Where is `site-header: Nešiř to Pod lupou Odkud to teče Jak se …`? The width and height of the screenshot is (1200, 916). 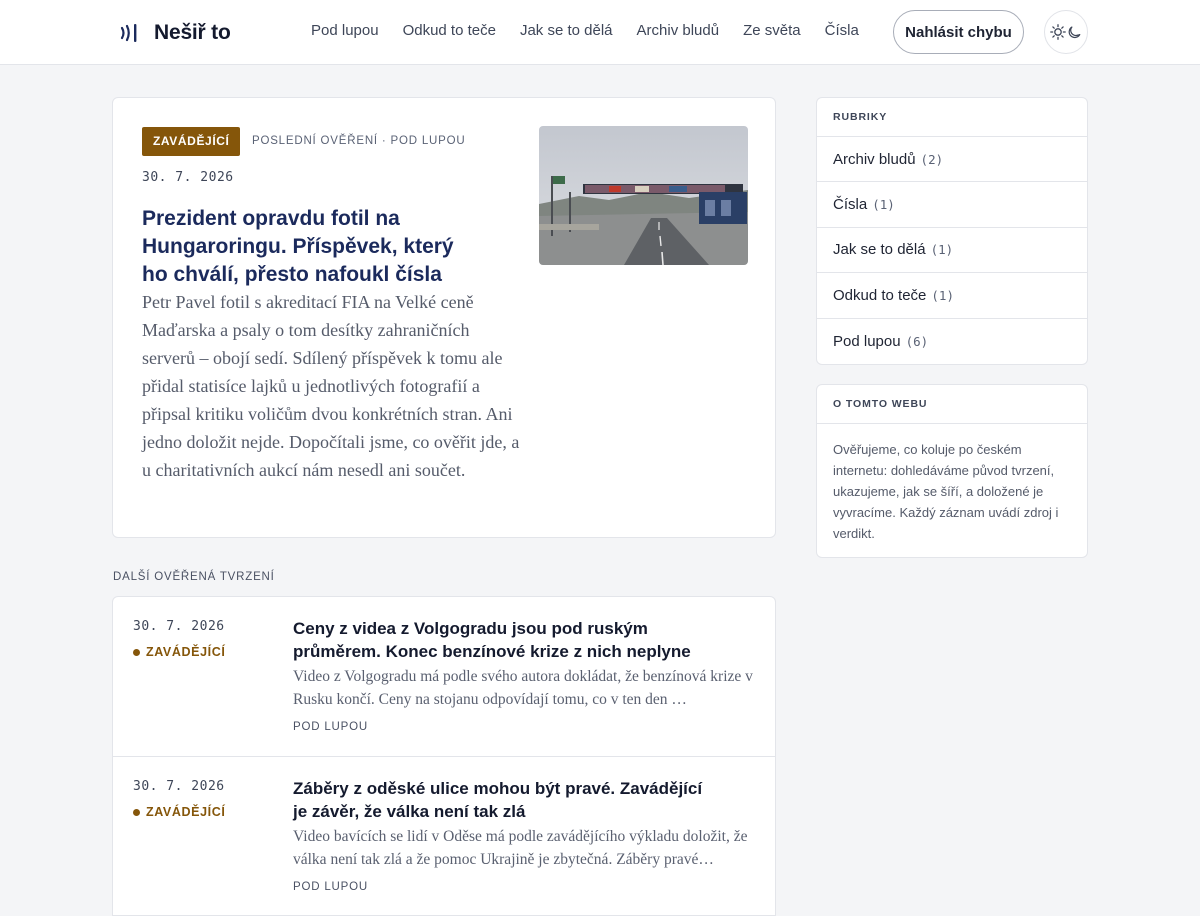
site-header: Nešiř to Pod lupou Odkud to teče Jak se … is located at coordinates (600, 32).